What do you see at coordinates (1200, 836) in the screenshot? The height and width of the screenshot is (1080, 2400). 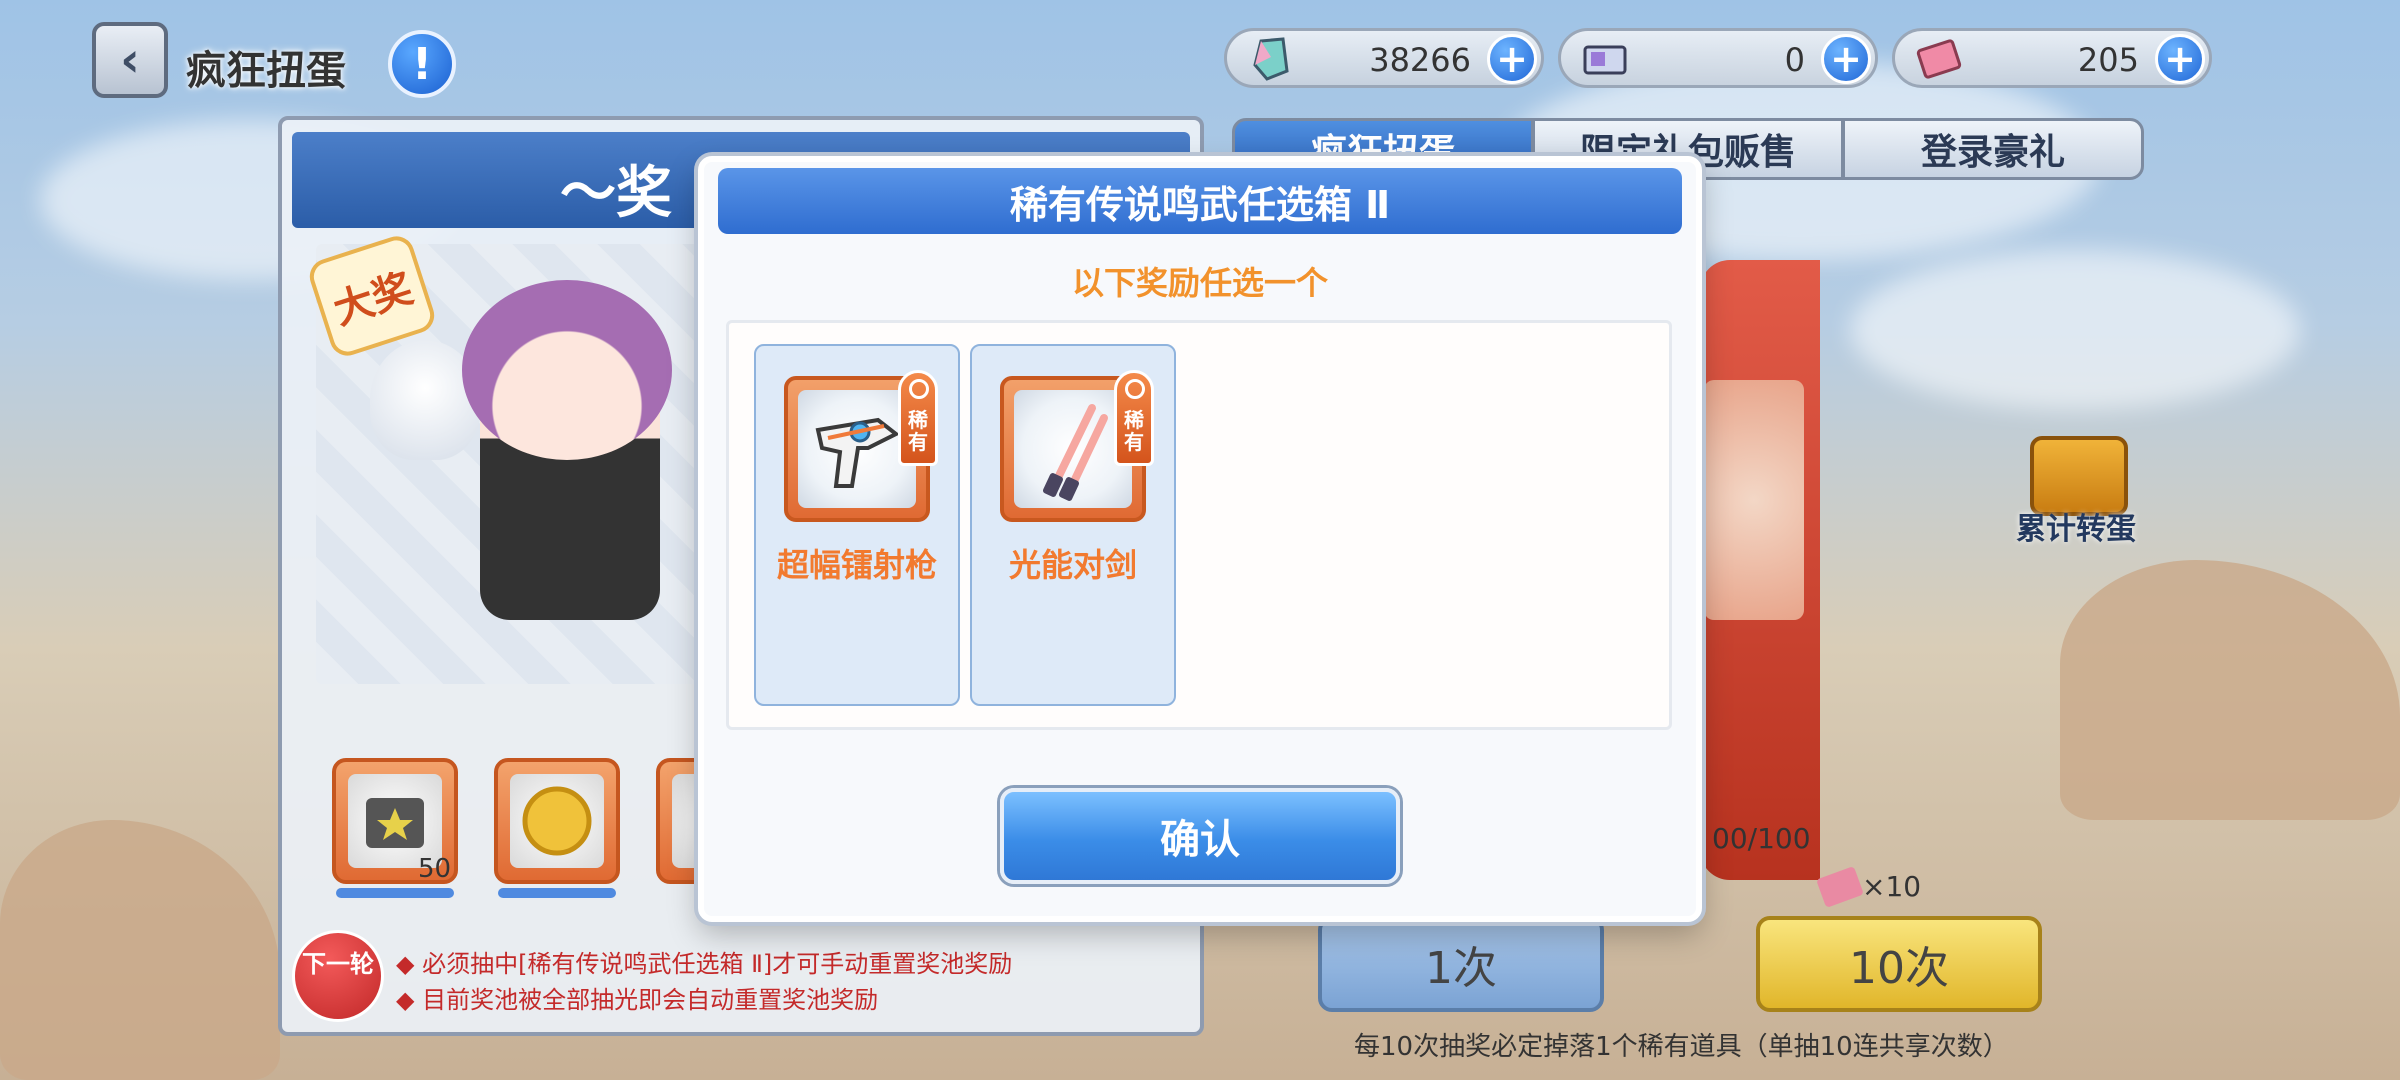 I see `confirm-button: 确认` at bounding box center [1200, 836].